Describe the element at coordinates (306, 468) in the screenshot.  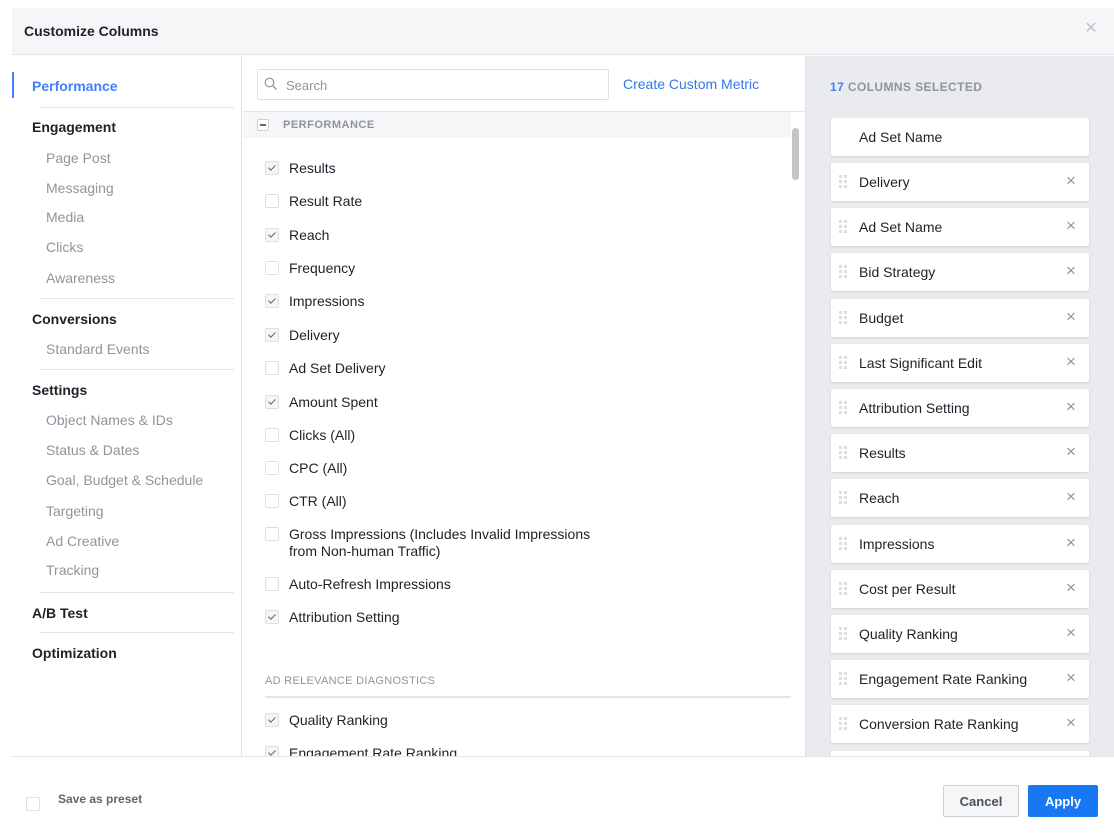
I see `option-cpc-all: CPC (All)` at that location.